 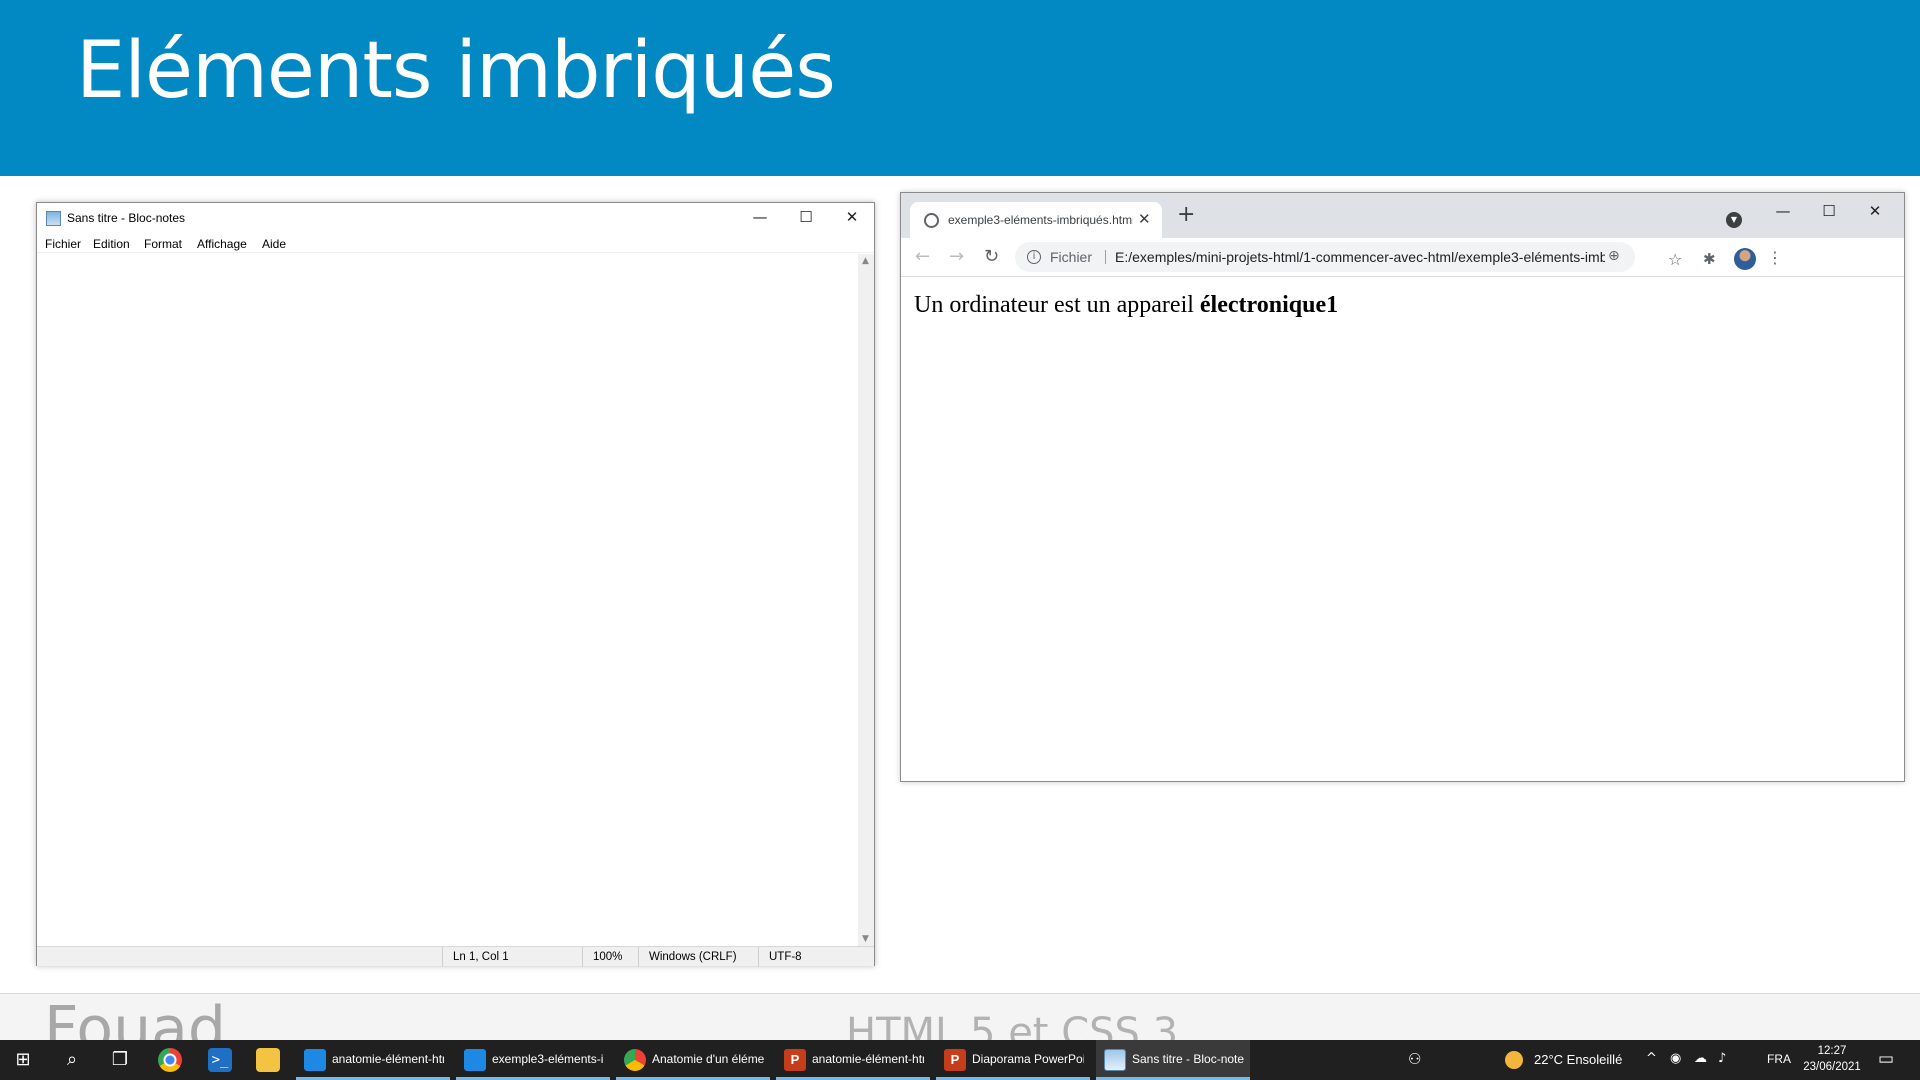 What do you see at coordinates (63, 244) in the screenshot?
I see `menu-fichier: Fichier` at bounding box center [63, 244].